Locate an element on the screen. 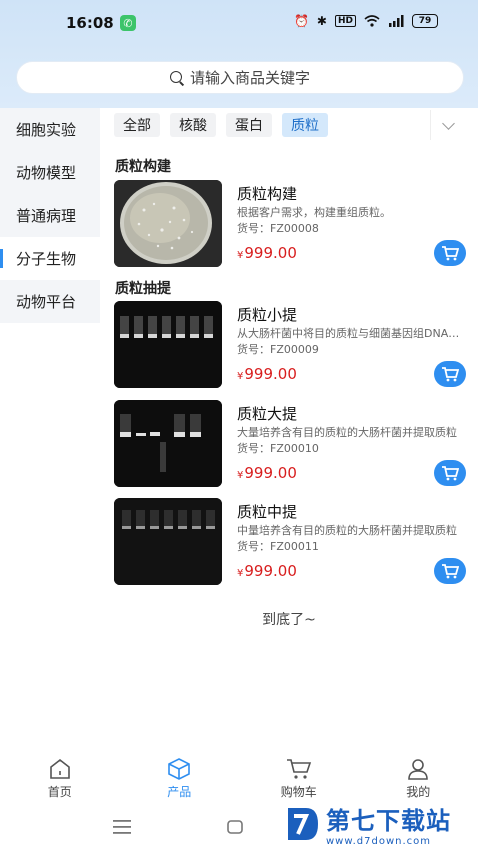 The image size is (478, 850). end-of-list-text: 到底了~ is located at coordinates (289, 620).